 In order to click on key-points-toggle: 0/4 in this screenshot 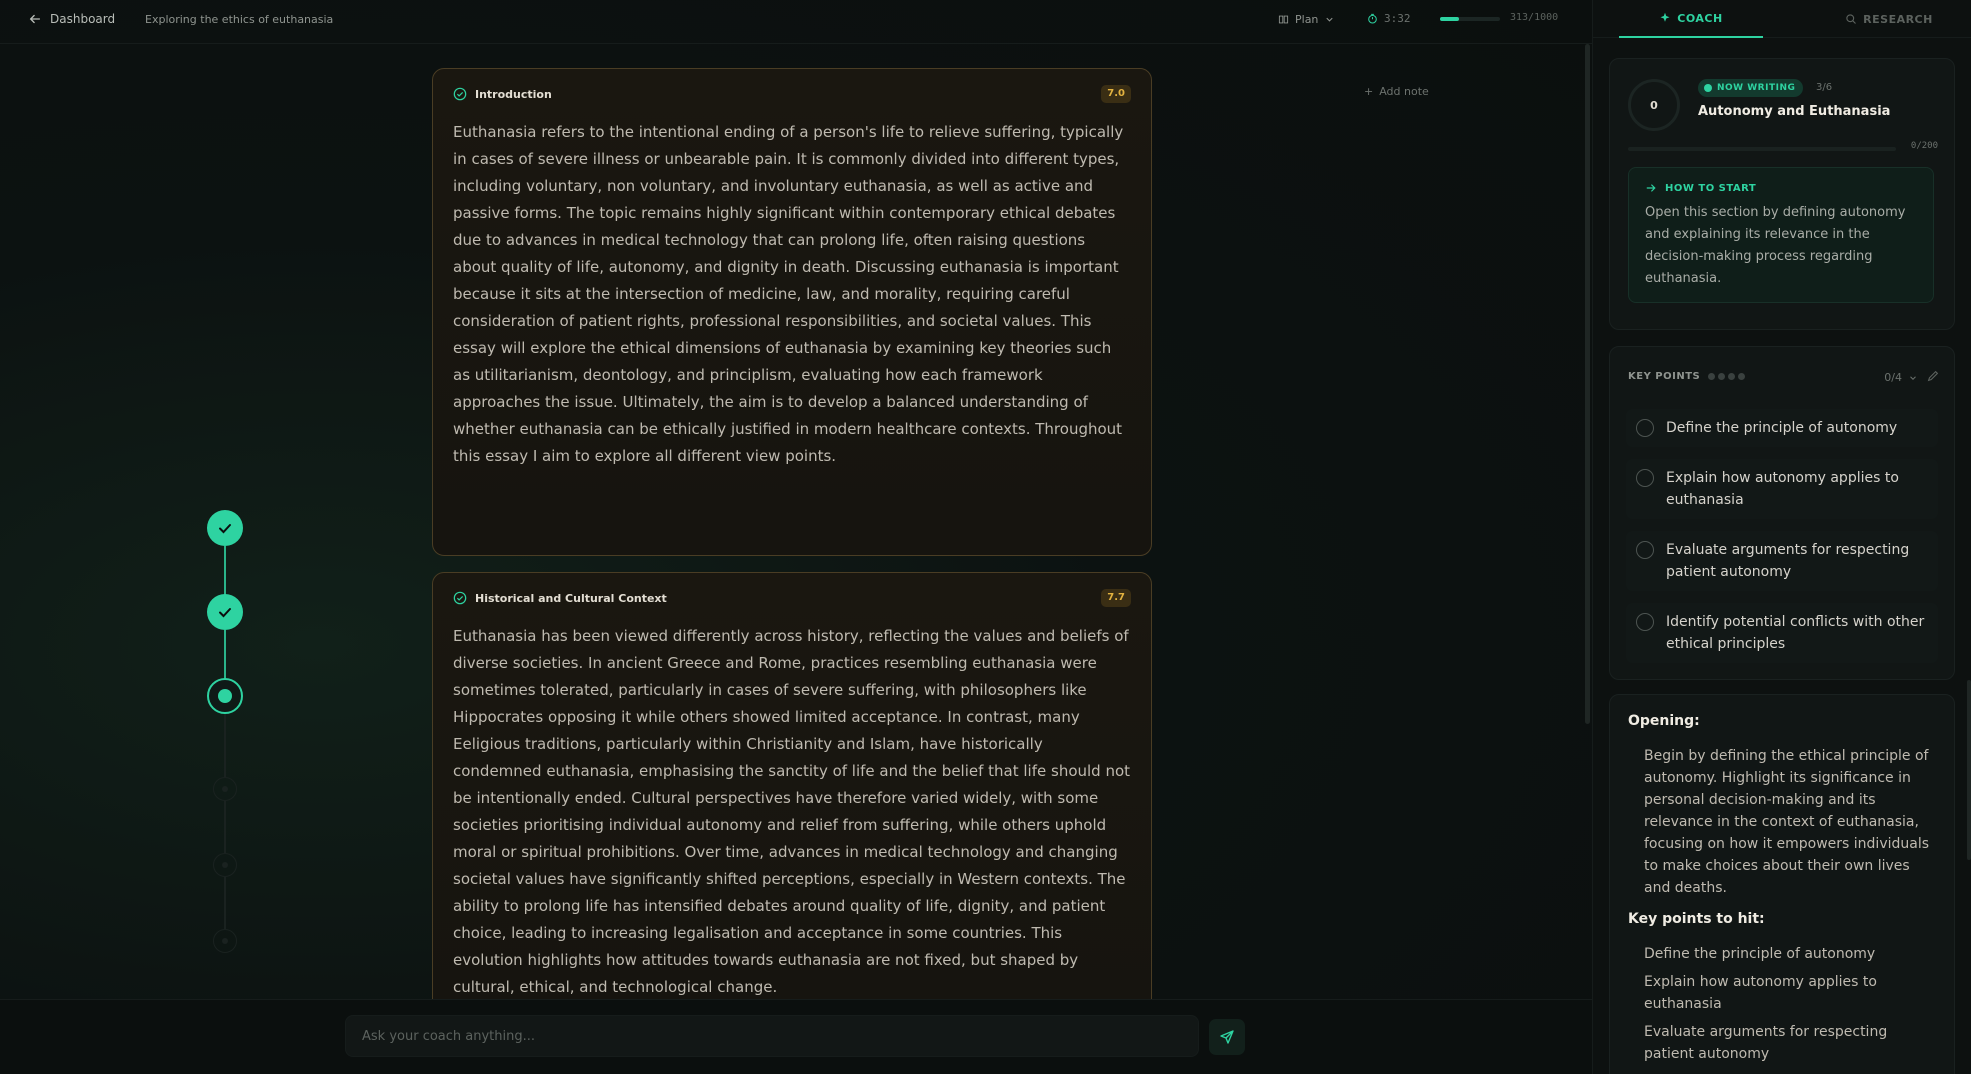, I will do `click(1901, 377)`.